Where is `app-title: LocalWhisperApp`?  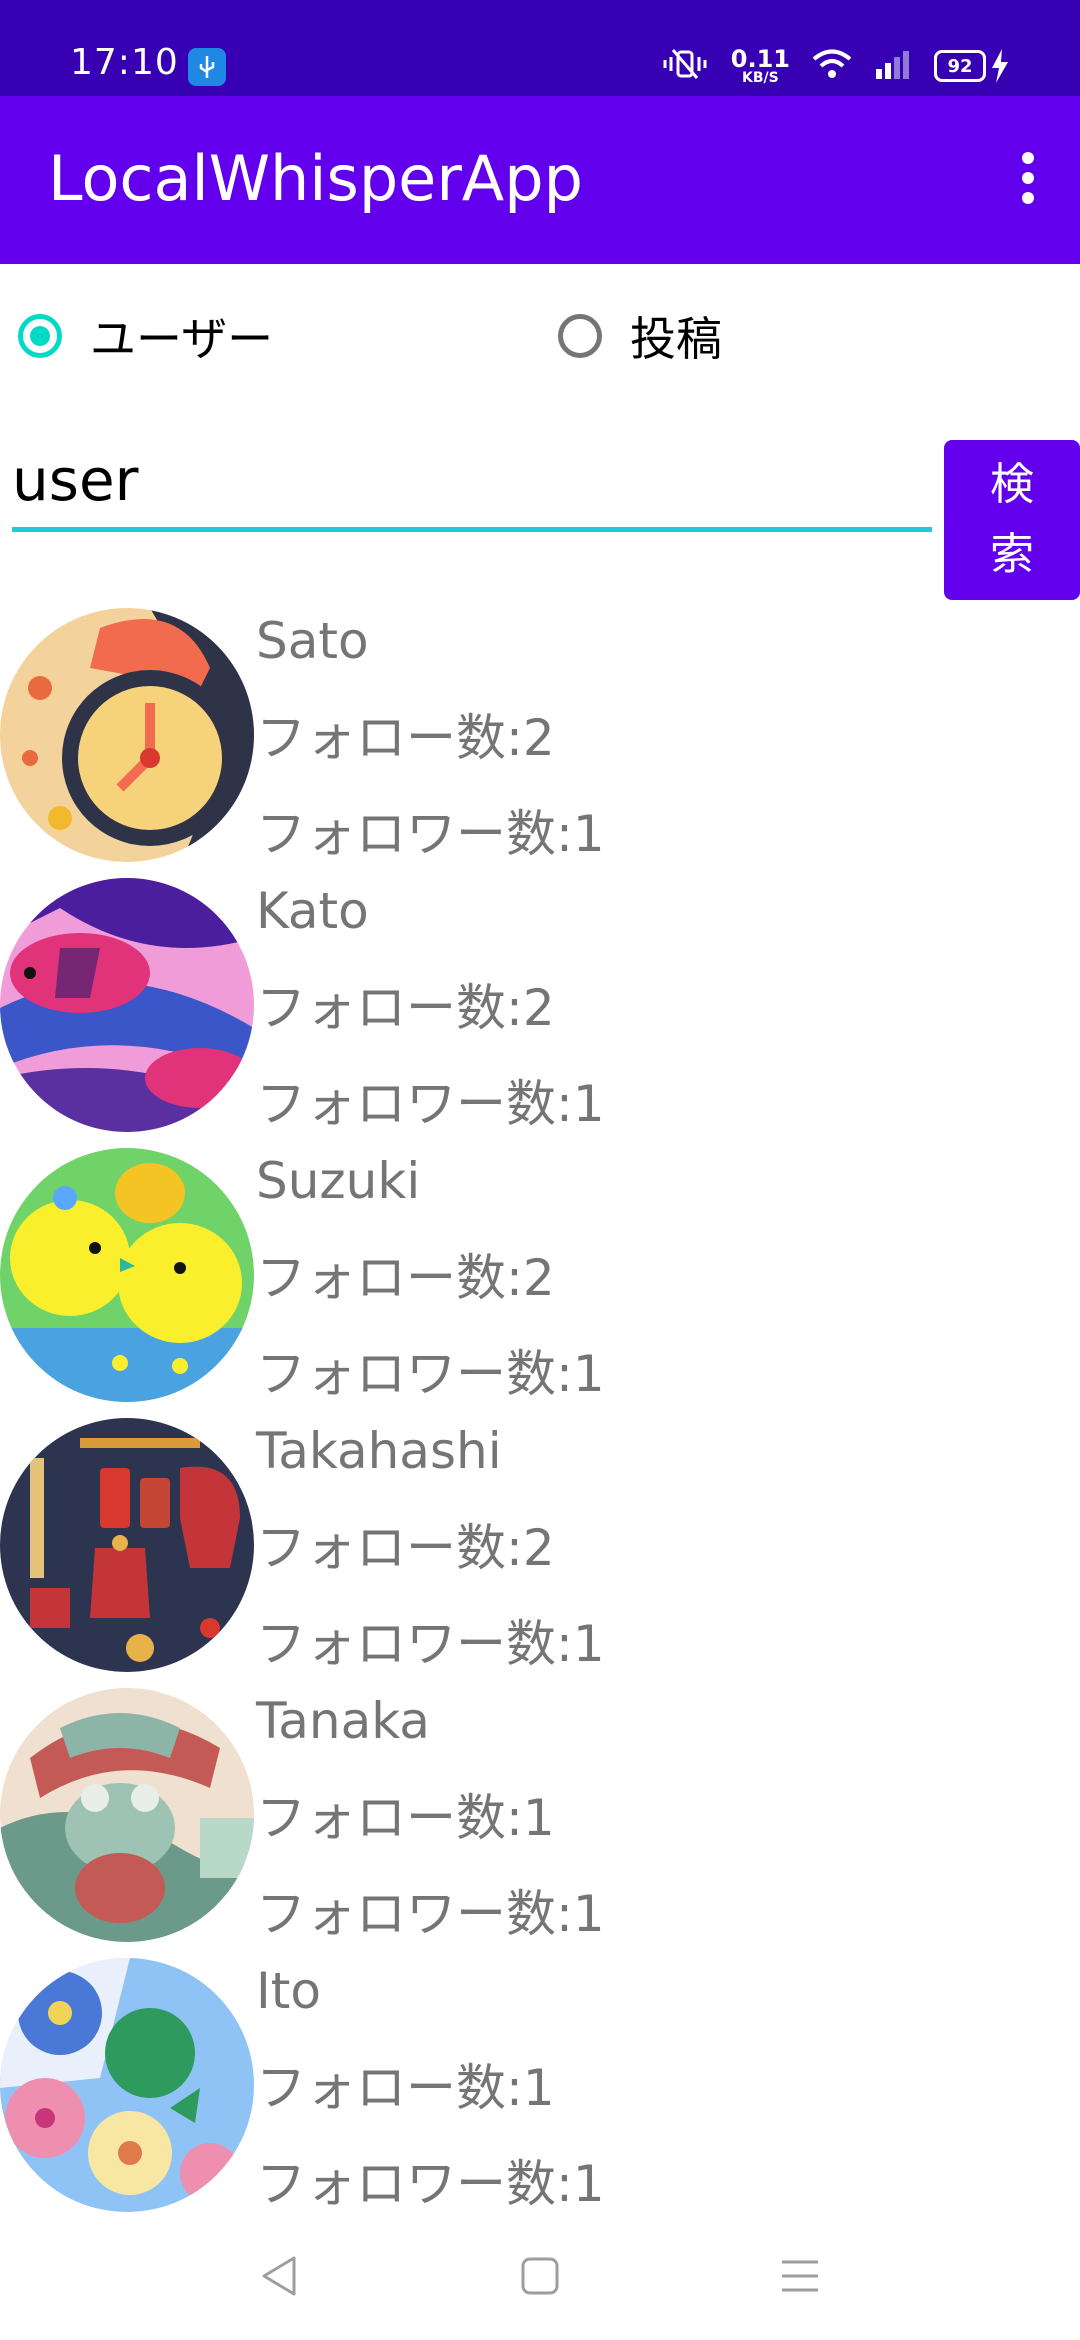
app-title: LocalWhisperApp is located at coordinates (315, 178).